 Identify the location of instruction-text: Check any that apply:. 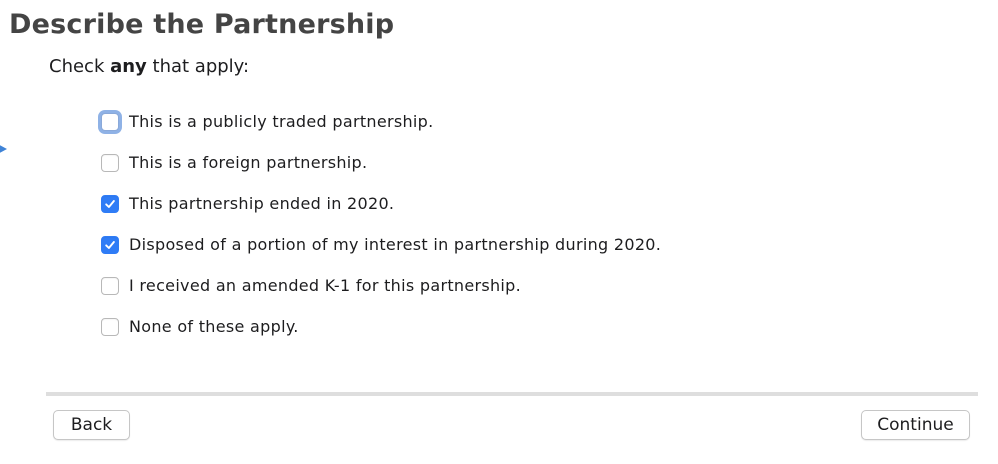
(149, 66).